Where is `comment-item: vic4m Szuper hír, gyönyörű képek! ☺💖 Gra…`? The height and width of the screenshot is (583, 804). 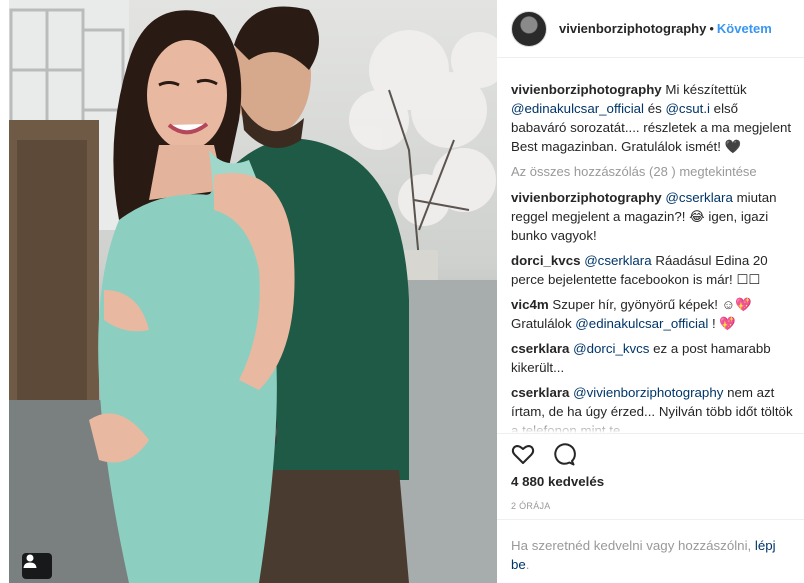 comment-item: vic4m Szuper hír, gyönyörű képek! ☺💖 Gra… is located at coordinates (652, 314).